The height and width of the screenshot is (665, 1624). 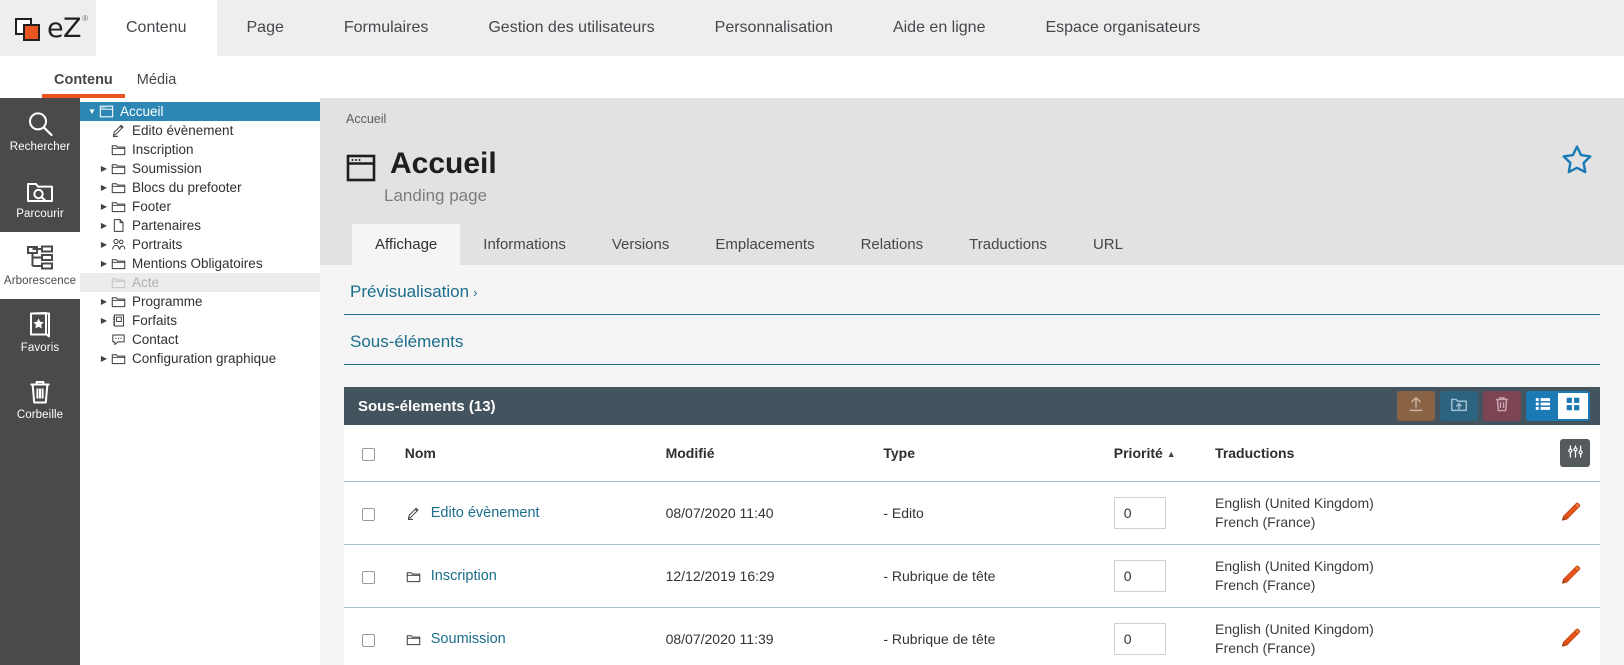 What do you see at coordinates (28, 28) in the screenshot?
I see `ez-logo-mark` at bounding box center [28, 28].